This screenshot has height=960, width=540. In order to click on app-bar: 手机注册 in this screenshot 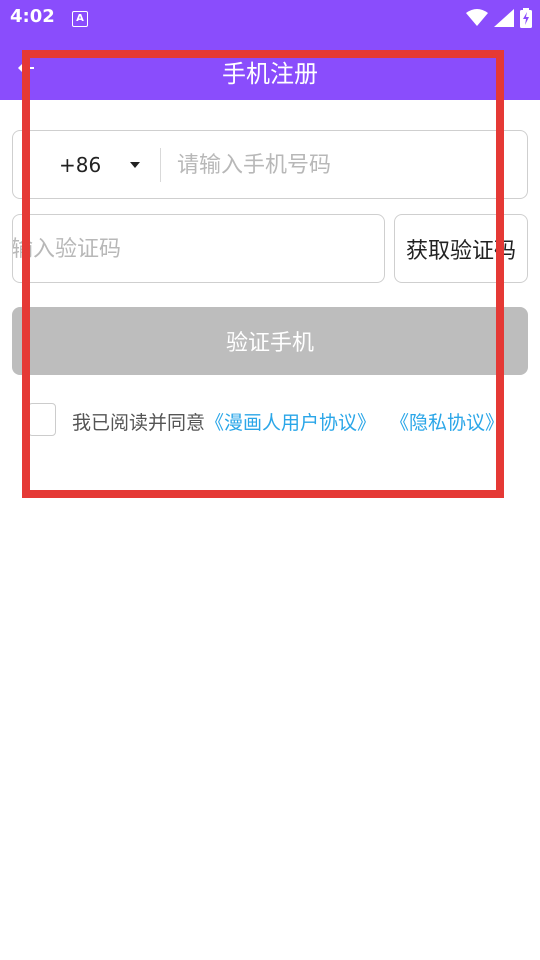, I will do `click(270, 68)`.